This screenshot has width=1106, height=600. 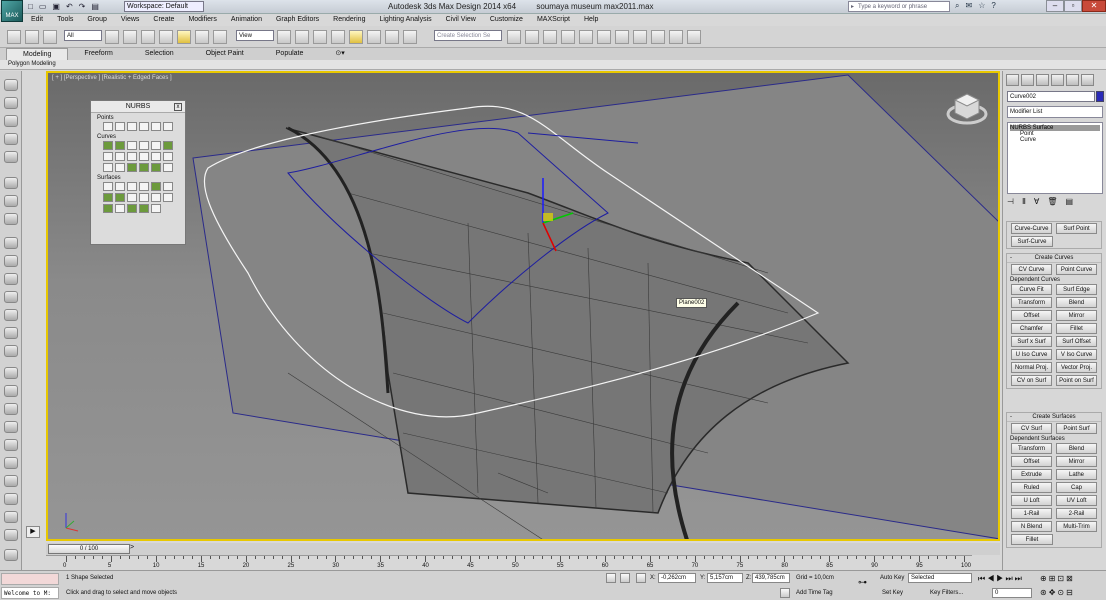 What do you see at coordinates (409, 37) in the screenshot?
I see `edit-named-selection-icon` at bounding box center [409, 37].